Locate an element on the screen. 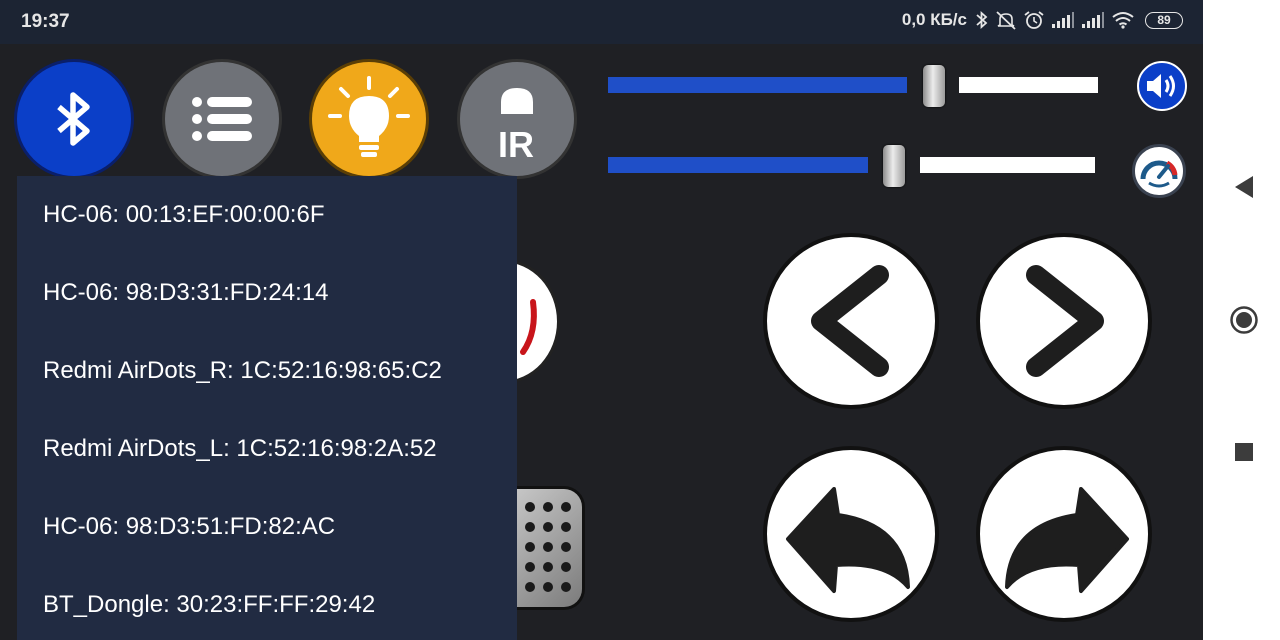 The image size is (1280, 640). back-icon is located at coordinates (1244, 187).